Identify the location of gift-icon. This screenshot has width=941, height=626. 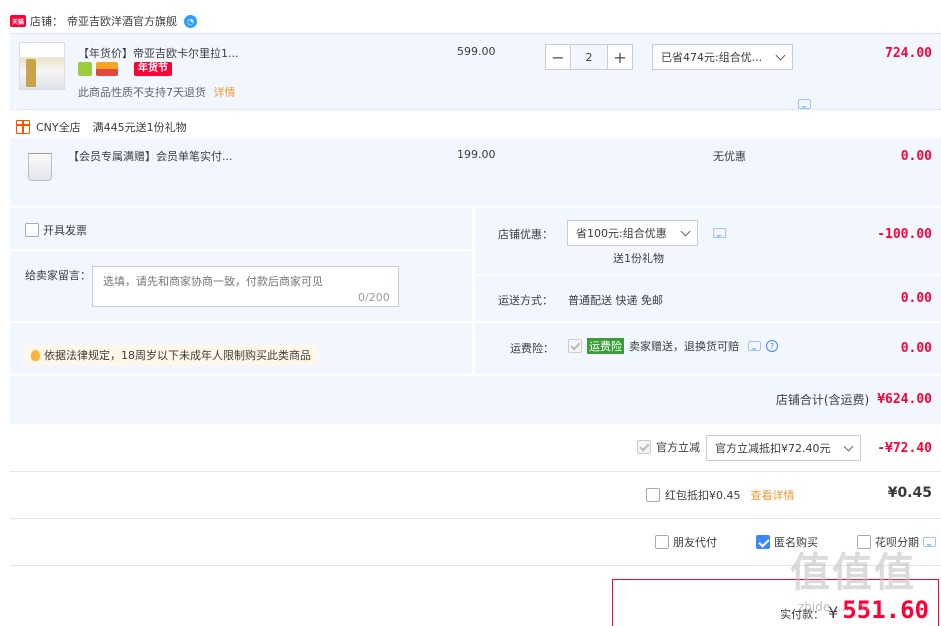
(23, 127).